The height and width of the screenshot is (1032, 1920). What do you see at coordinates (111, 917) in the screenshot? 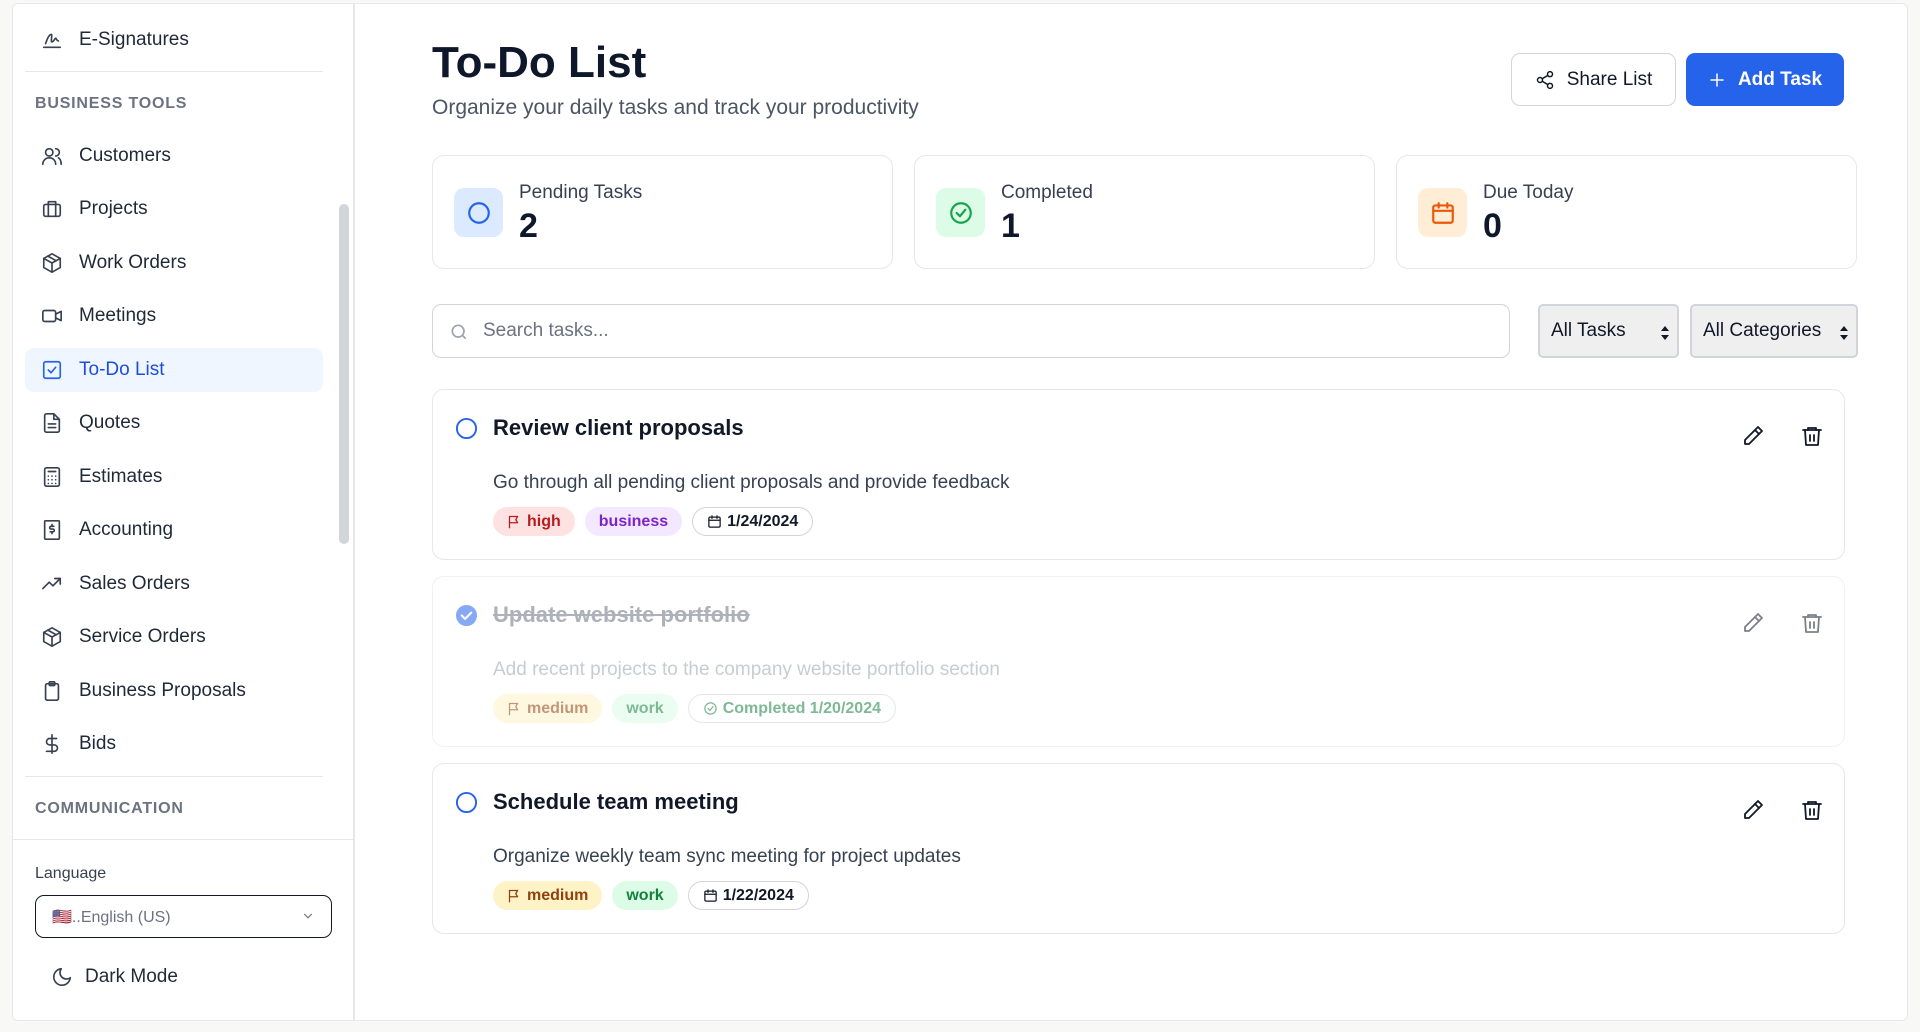
I see `language-value: 🇺🇸..English (US)` at bounding box center [111, 917].